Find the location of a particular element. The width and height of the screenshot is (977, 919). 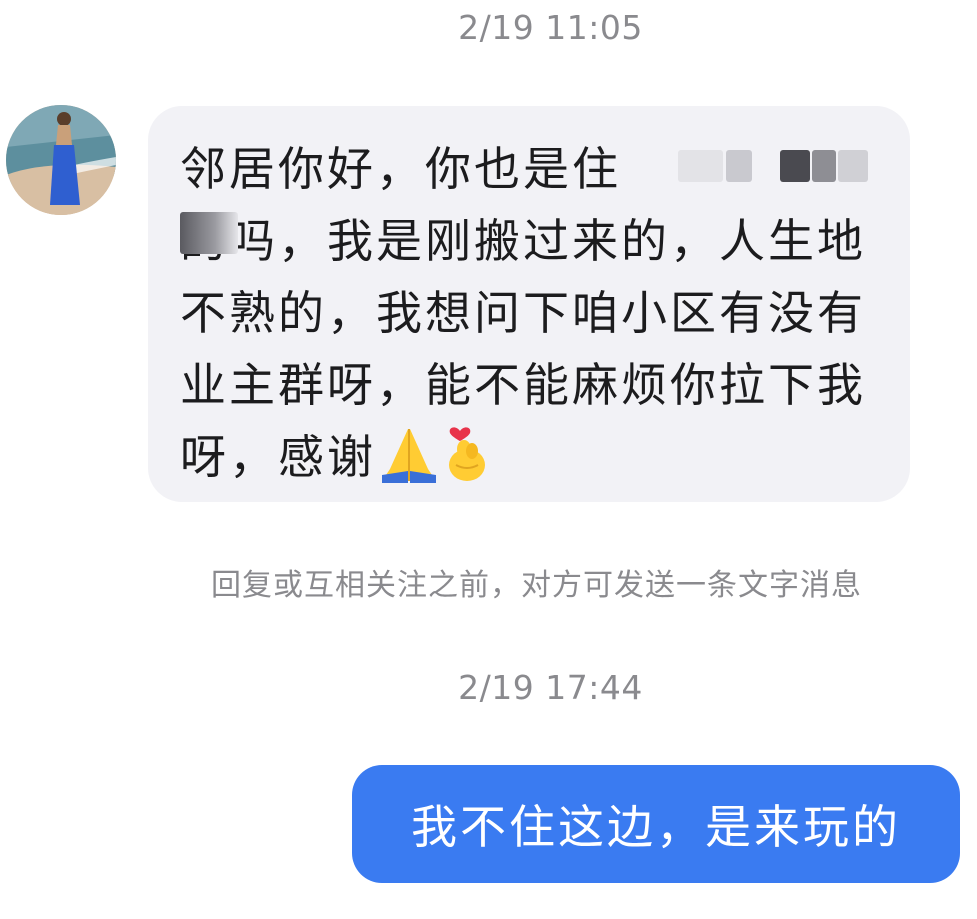

timestamp: 2/19 11:05 is located at coordinates (550, 27).